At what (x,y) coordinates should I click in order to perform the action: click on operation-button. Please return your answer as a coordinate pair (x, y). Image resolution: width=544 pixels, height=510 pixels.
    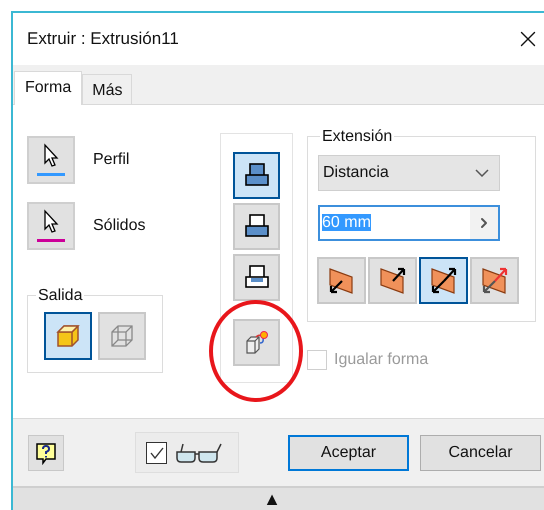
    Looking at the image, I should click on (256, 175).